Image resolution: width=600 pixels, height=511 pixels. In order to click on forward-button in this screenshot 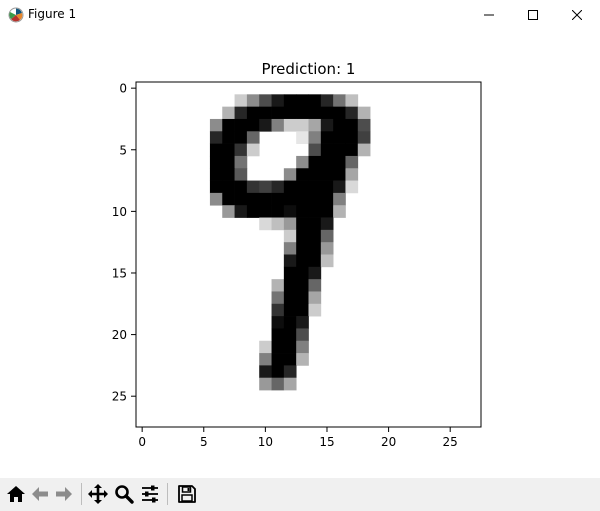, I will do `click(64, 494)`.